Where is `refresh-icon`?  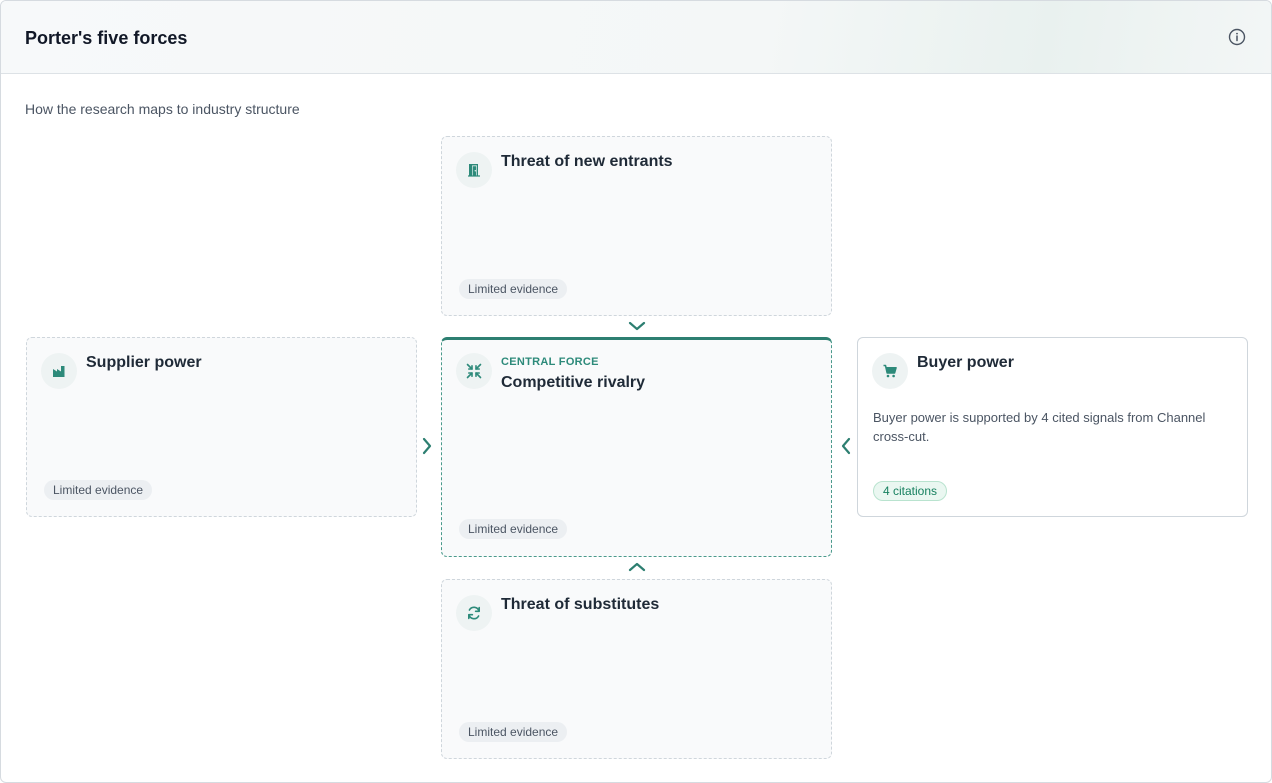 refresh-icon is located at coordinates (474, 613).